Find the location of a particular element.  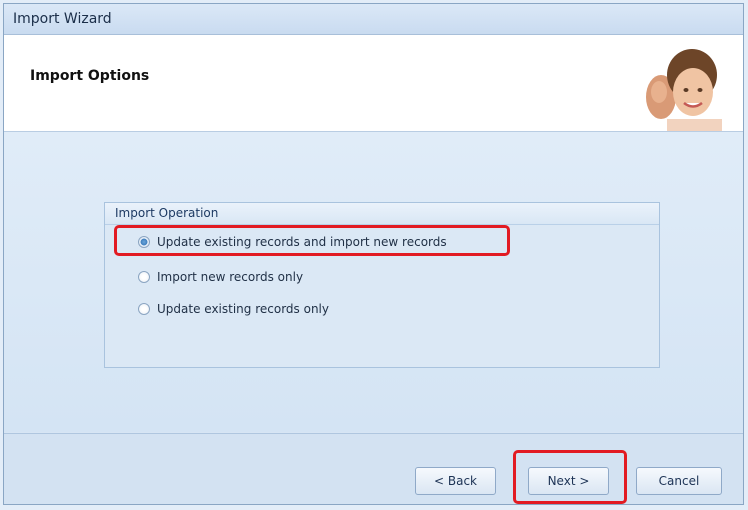

window-title: Import Wizard is located at coordinates (62, 19).